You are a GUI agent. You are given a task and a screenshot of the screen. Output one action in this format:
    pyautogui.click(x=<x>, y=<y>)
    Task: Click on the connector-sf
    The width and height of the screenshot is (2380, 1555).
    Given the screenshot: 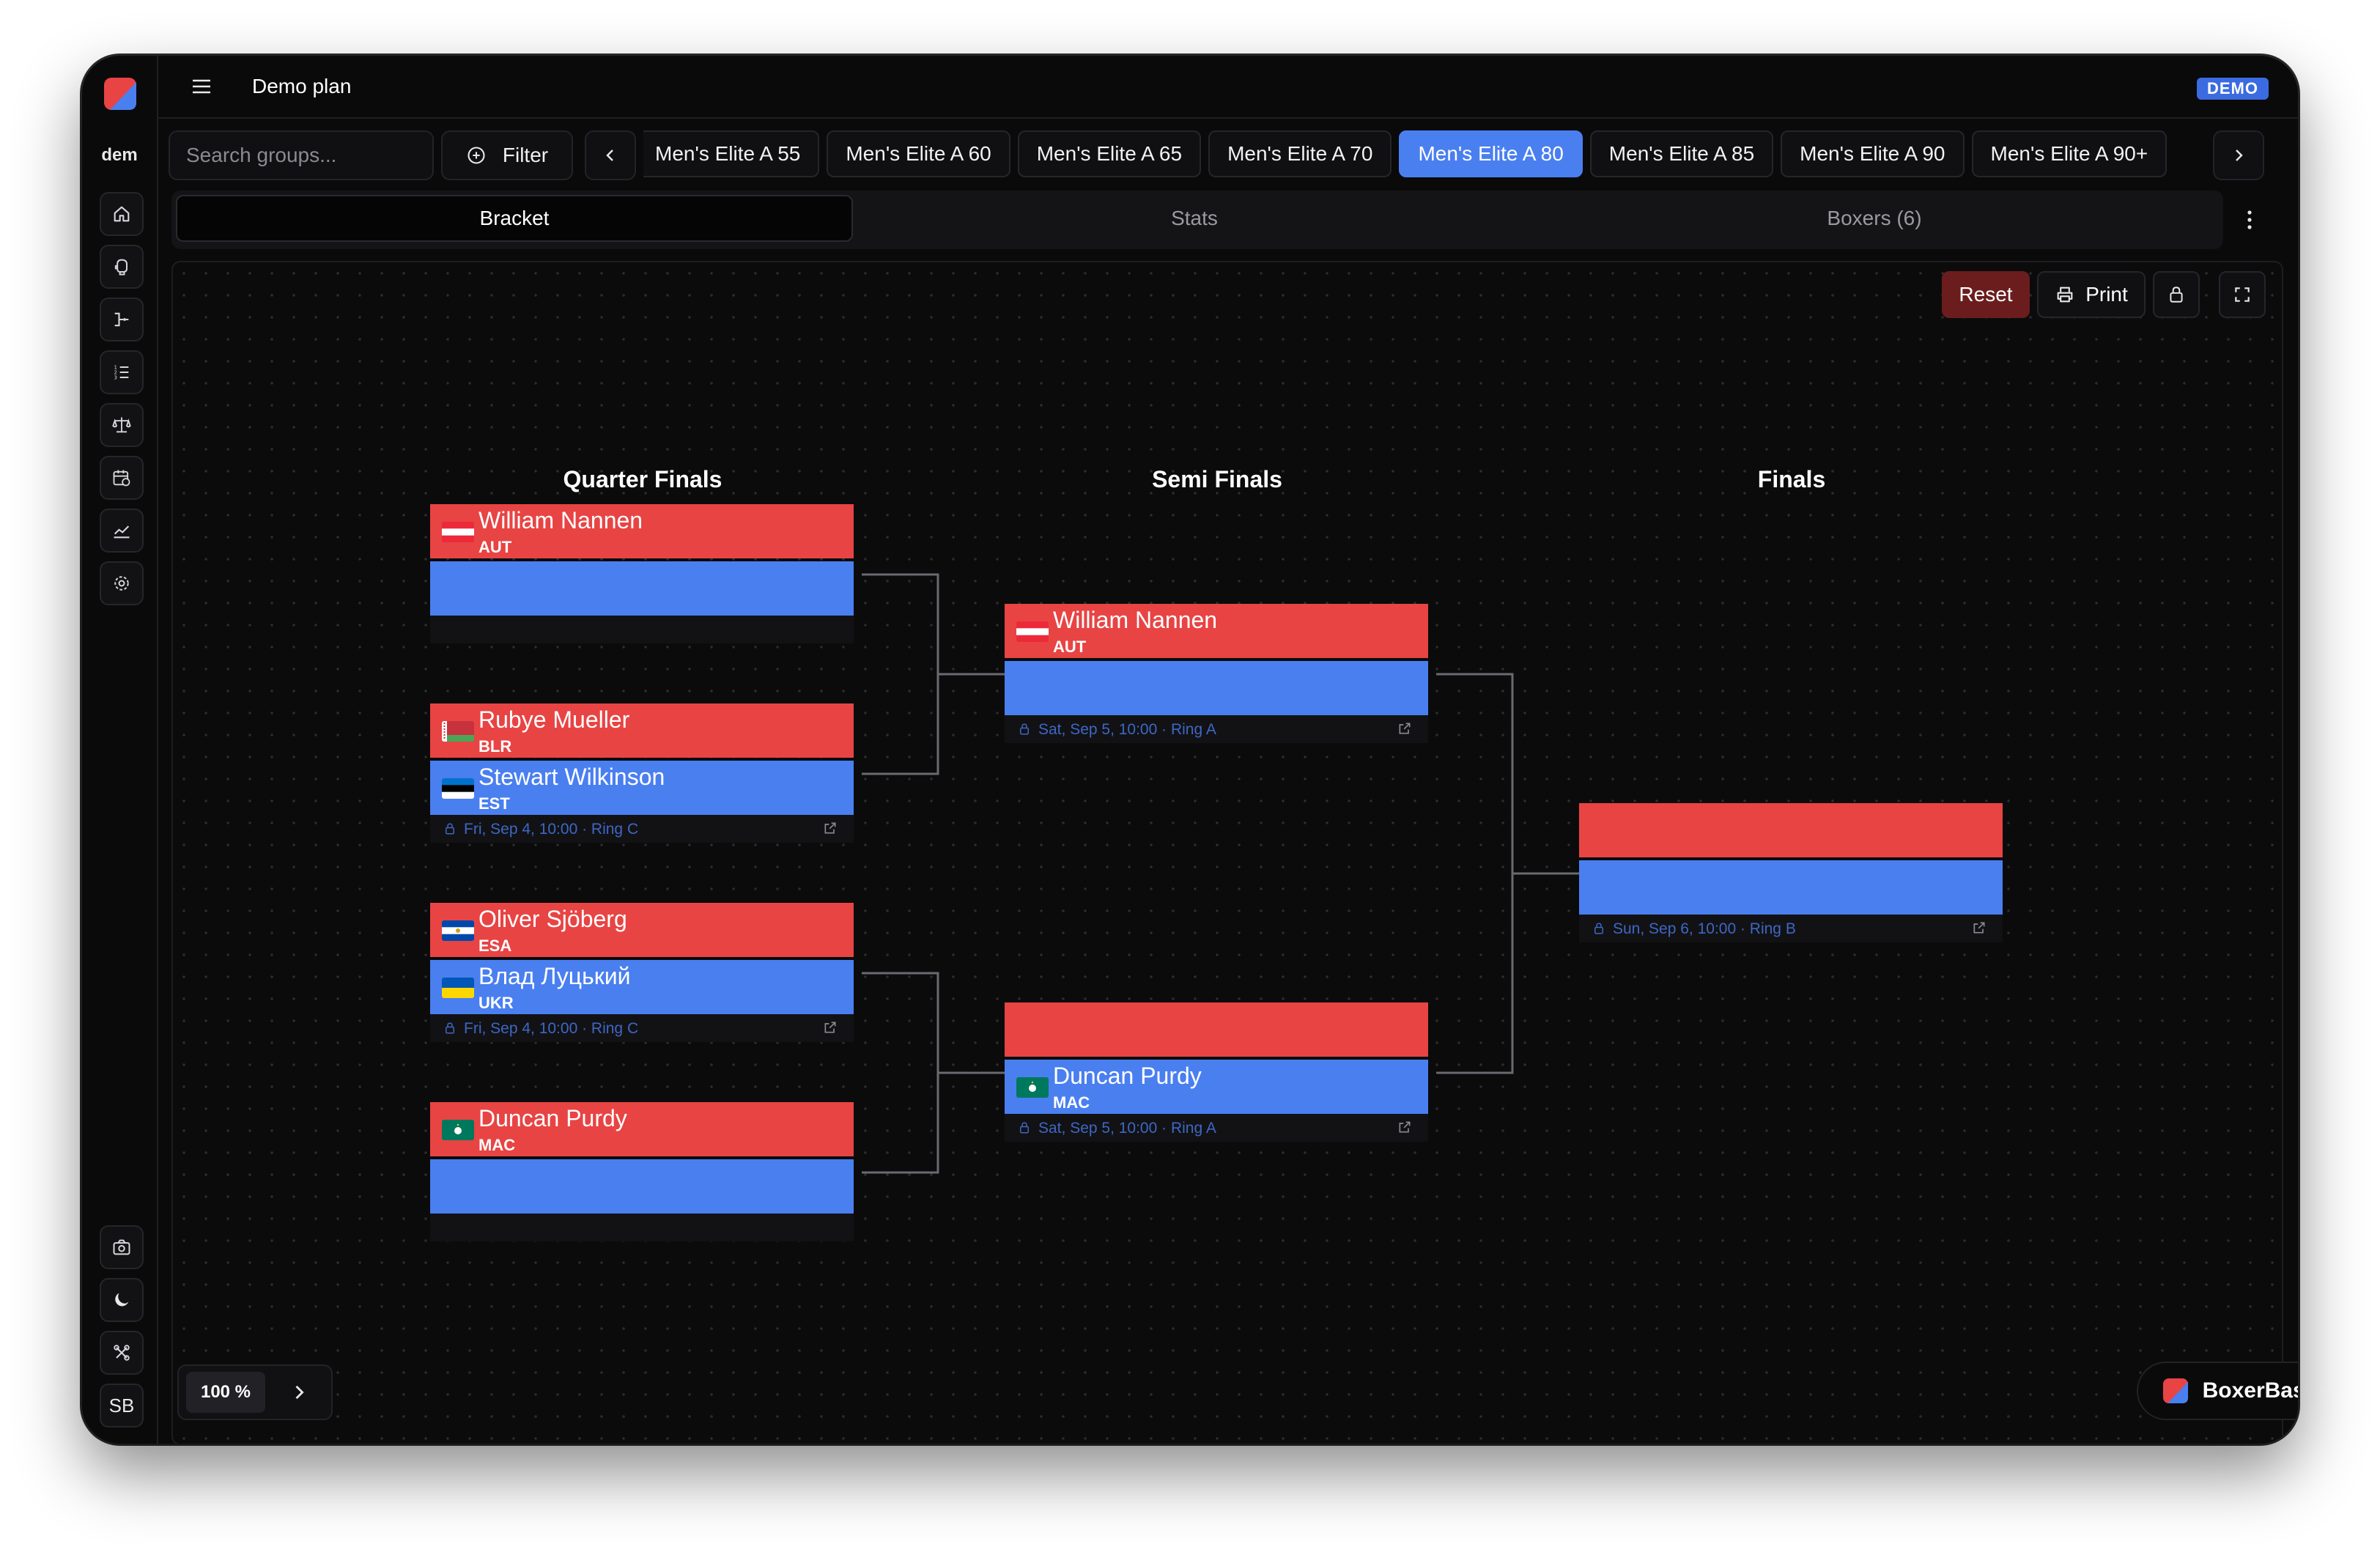 What is the action you would take?
    pyautogui.click(x=1475, y=873)
    